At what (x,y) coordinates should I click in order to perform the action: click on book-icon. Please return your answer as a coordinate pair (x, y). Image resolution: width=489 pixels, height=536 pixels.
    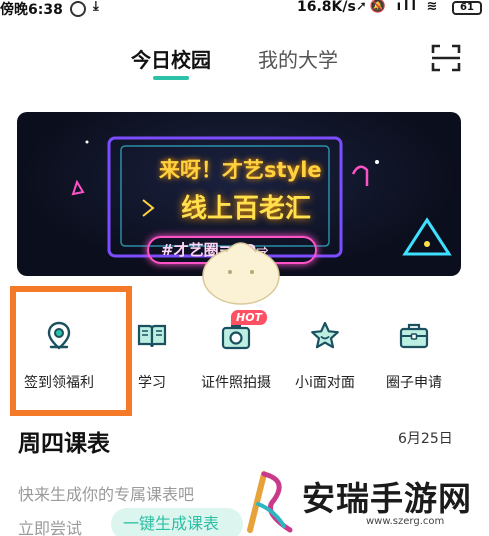
    Looking at the image, I should click on (152, 336).